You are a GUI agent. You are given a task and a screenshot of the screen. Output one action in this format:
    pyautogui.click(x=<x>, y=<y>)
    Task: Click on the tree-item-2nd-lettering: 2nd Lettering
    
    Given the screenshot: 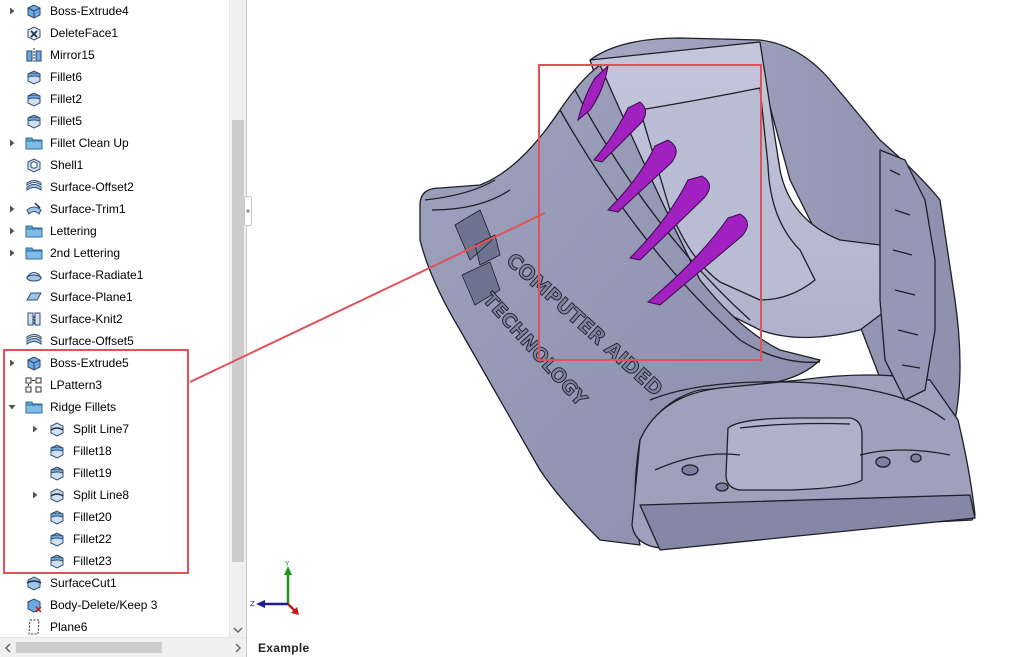 What is the action you would take?
    pyautogui.click(x=114, y=253)
    